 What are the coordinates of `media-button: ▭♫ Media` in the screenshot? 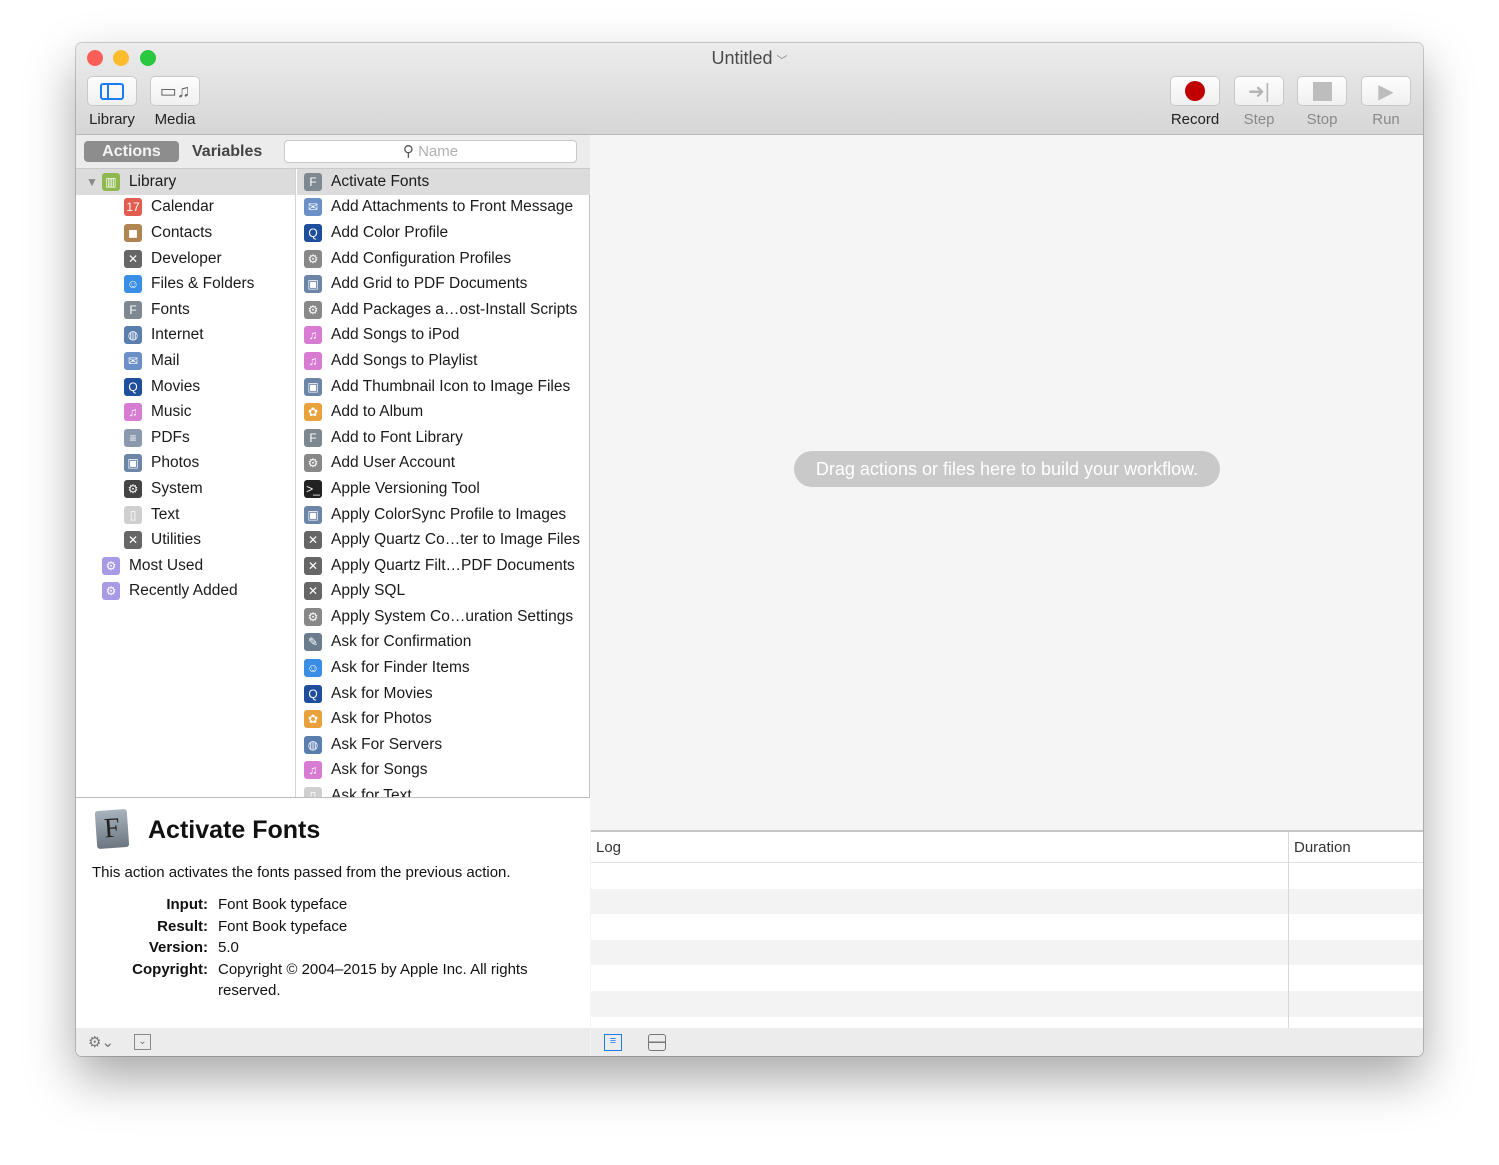 It's located at (175, 102).